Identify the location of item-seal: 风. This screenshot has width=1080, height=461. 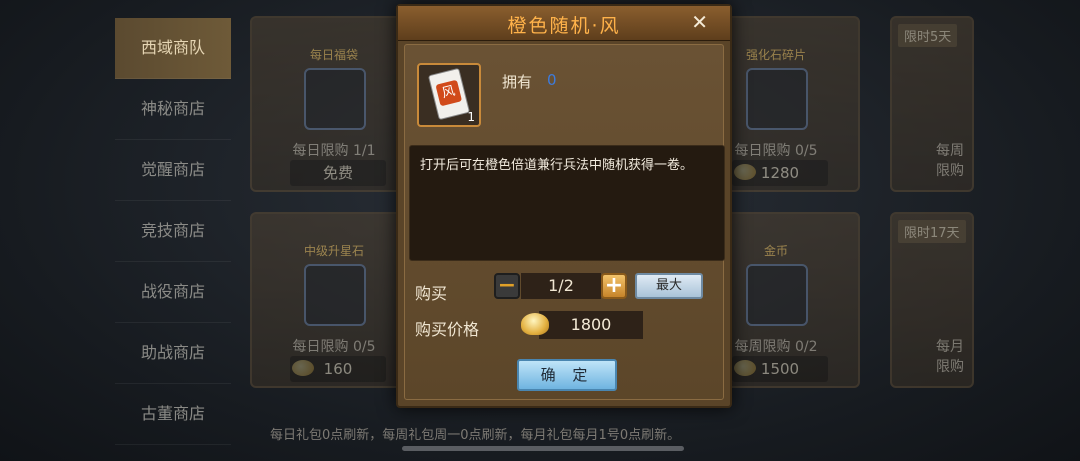
(449, 93).